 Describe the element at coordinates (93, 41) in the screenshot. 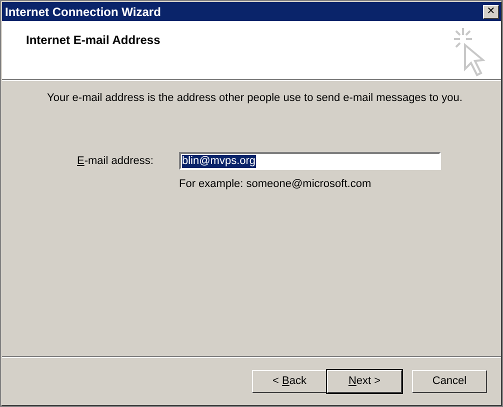

I see `page-title: Internet E-mail Address` at that location.